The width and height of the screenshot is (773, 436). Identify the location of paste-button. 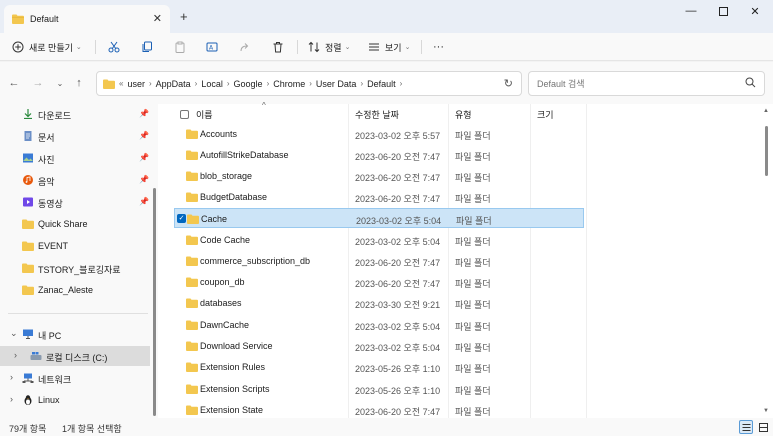
(180, 47).